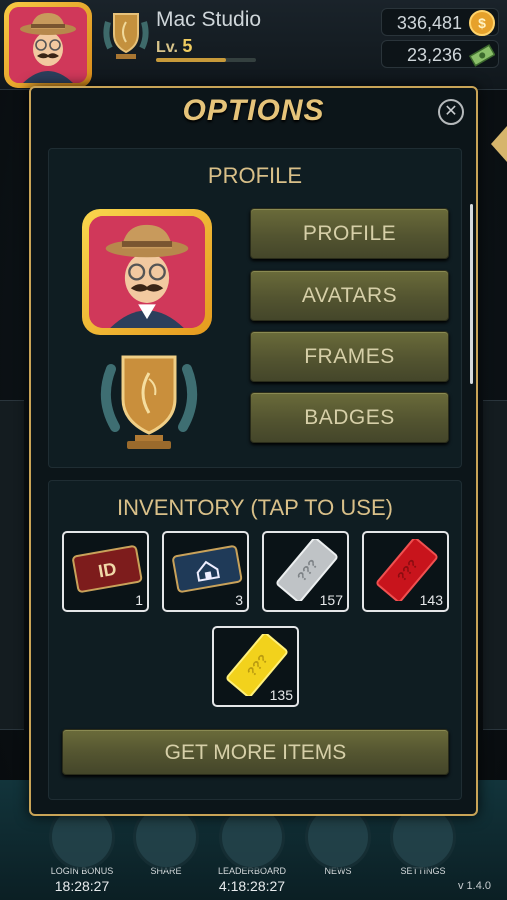 This screenshot has height=900, width=507. Describe the element at coordinates (126, 36) in the screenshot. I see `rank-shield-icon` at that location.